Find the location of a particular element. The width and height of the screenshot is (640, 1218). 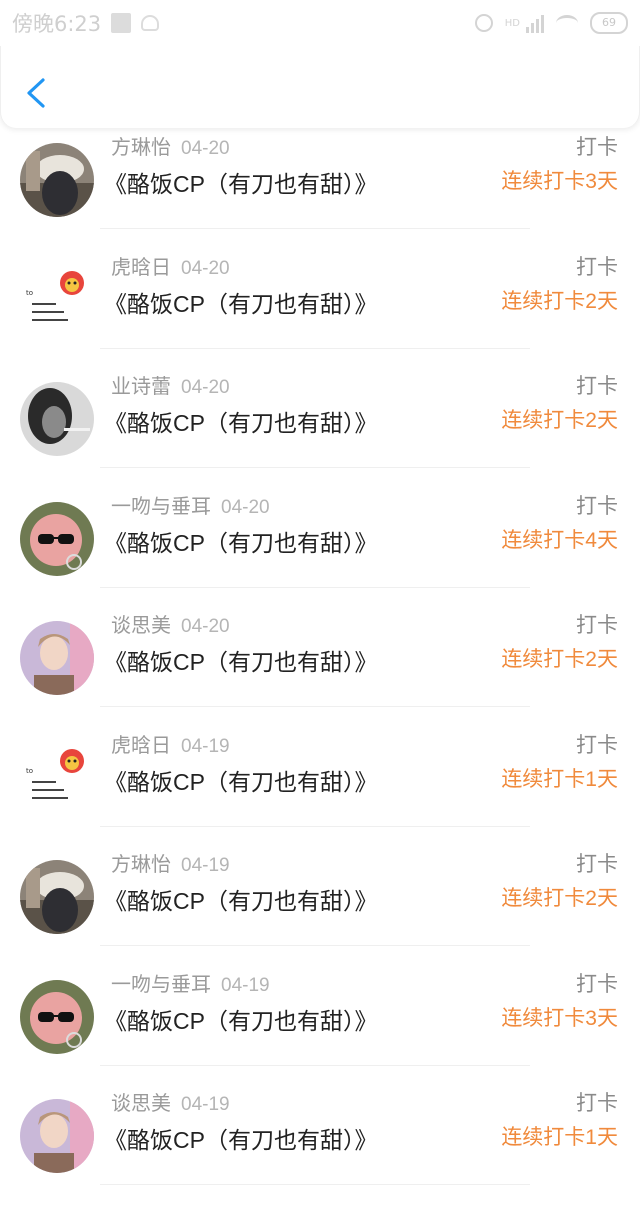

checkin-row: 业诗蕾 04-20 《酪饭CP（有刀也有甜）》 打卡连续打卡2天 is located at coordinates (320, 438).